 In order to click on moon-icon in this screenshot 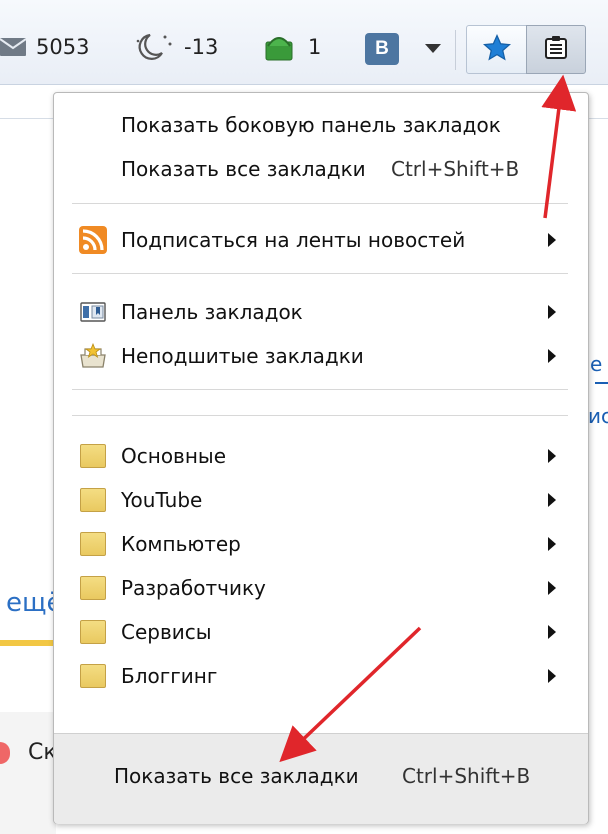, I will do `click(153, 47)`.